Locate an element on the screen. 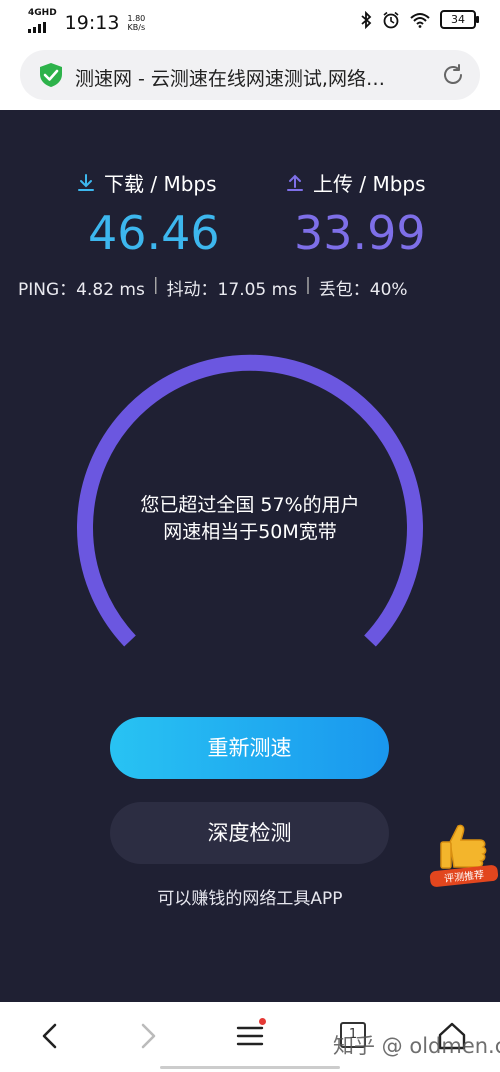 The height and width of the screenshot is (1072, 500). watermark: 知乎 @ oldmen.cn is located at coordinates (416, 1046).